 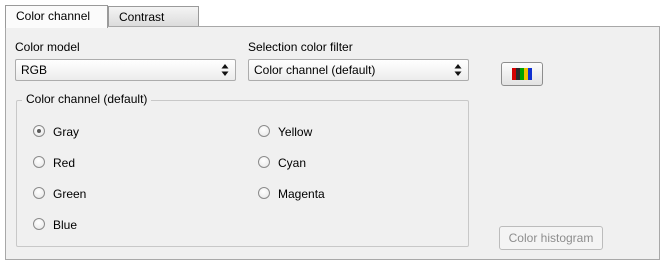 I want to click on color-palette-icon, so click(x=522, y=74).